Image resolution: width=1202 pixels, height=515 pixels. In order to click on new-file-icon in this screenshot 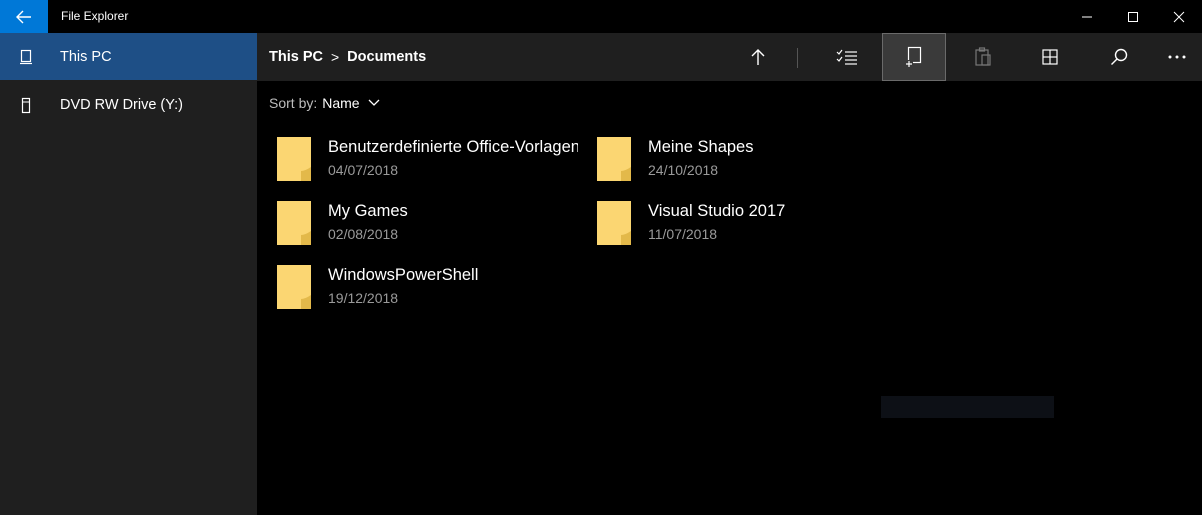, I will do `click(913, 57)`.